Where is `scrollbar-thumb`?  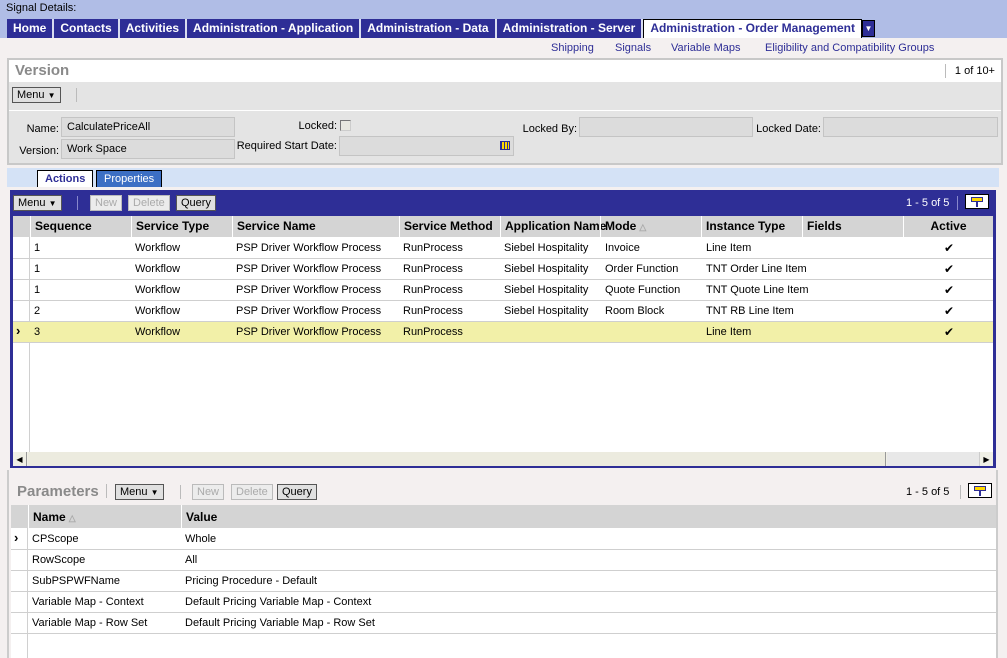
scrollbar-thumb is located at coordinates (457, 459).